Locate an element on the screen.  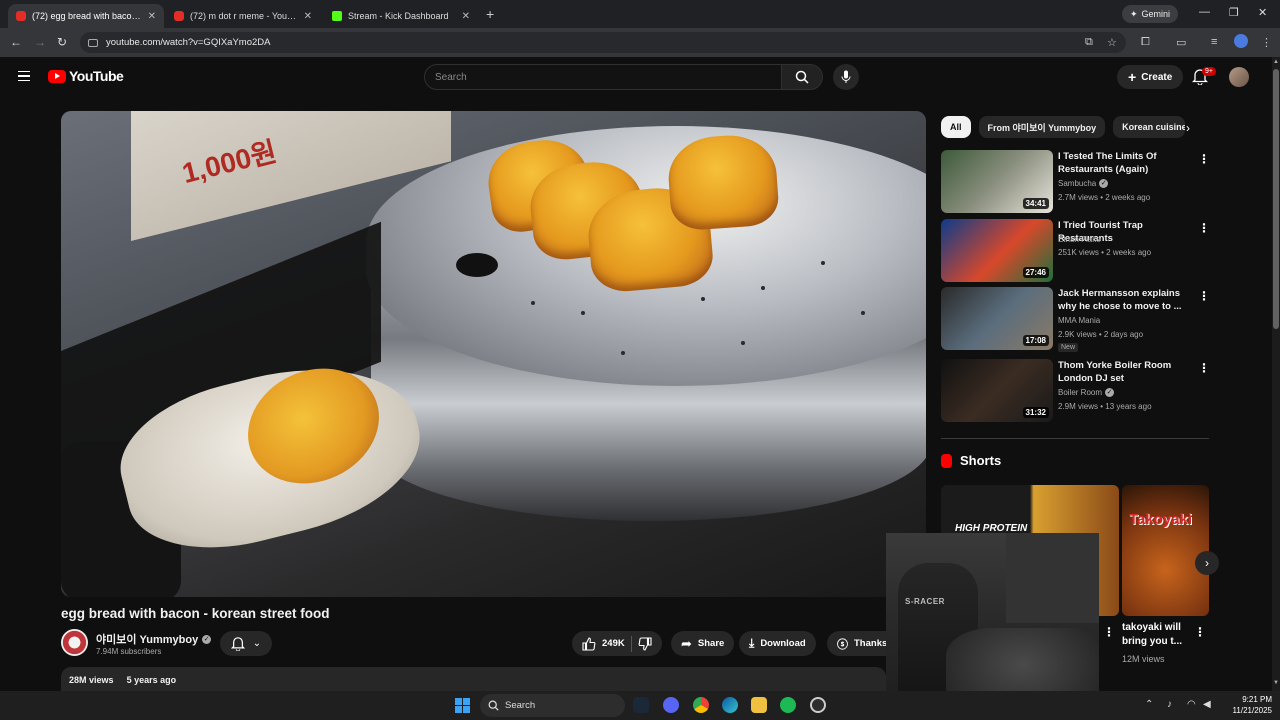
share-button: ➦ Share is located at coordinates (703, 643).